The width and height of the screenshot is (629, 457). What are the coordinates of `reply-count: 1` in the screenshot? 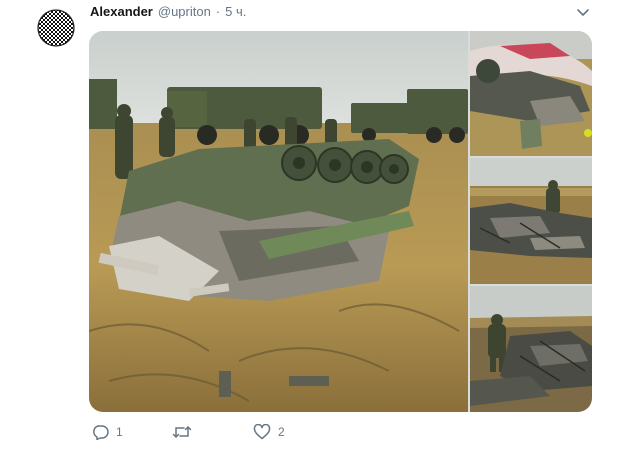 It's located at (119, 432).